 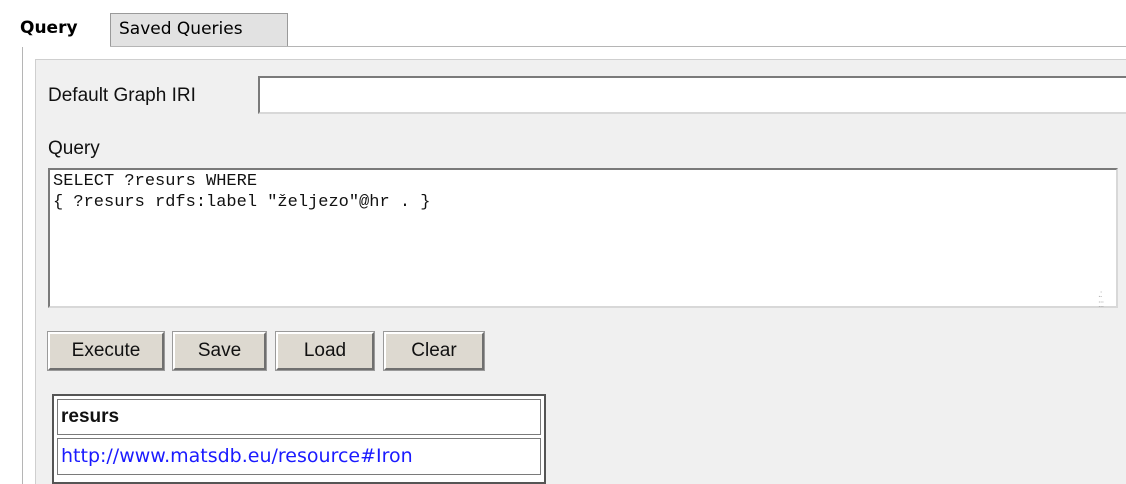 I want to click on resize-grip-icon: .::::, so click(x=1104, y=300).